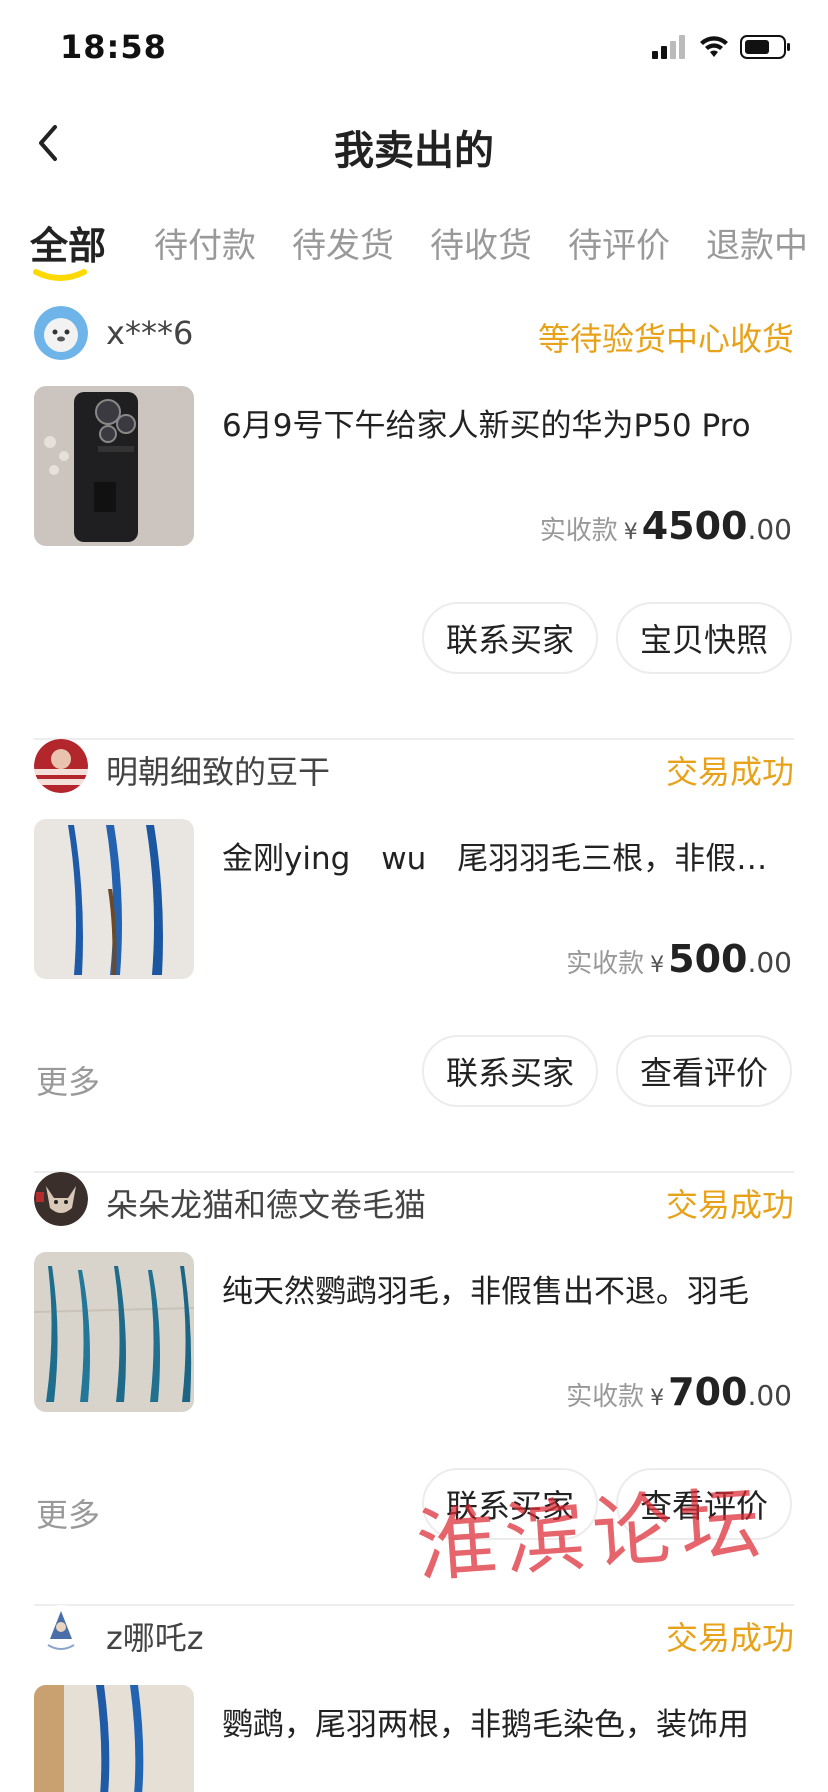  Describe the element at coordinates (60, 275) in the screenshot. I see `active-tab-indicator` at that location.